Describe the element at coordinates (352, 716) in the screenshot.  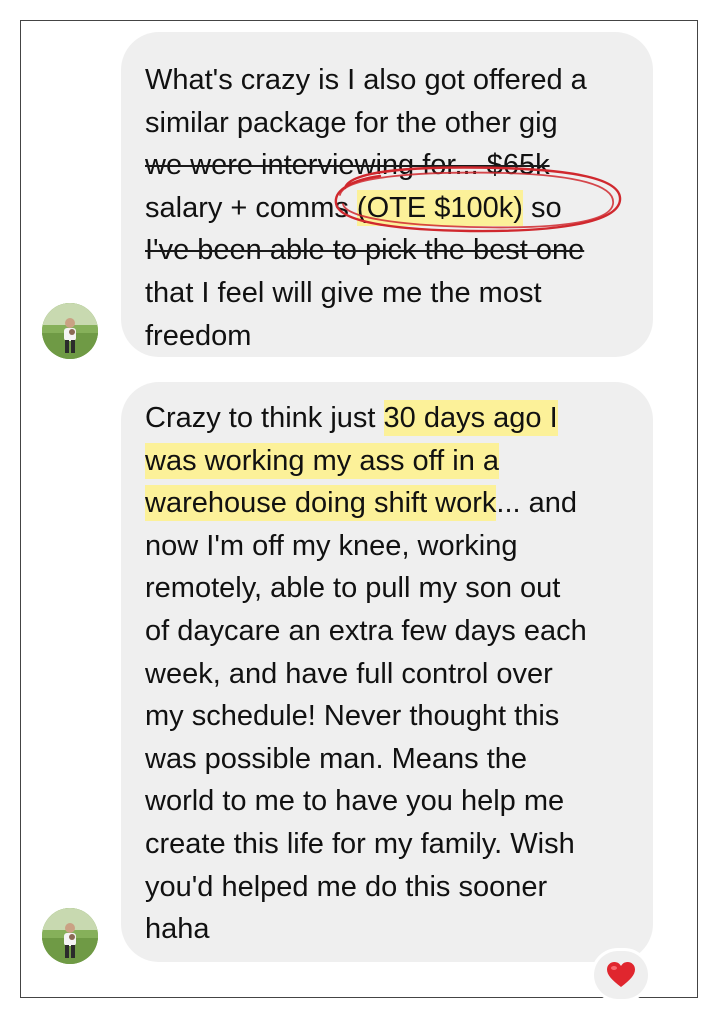
I see `message-line: my schedule! Never thought this` at that location.